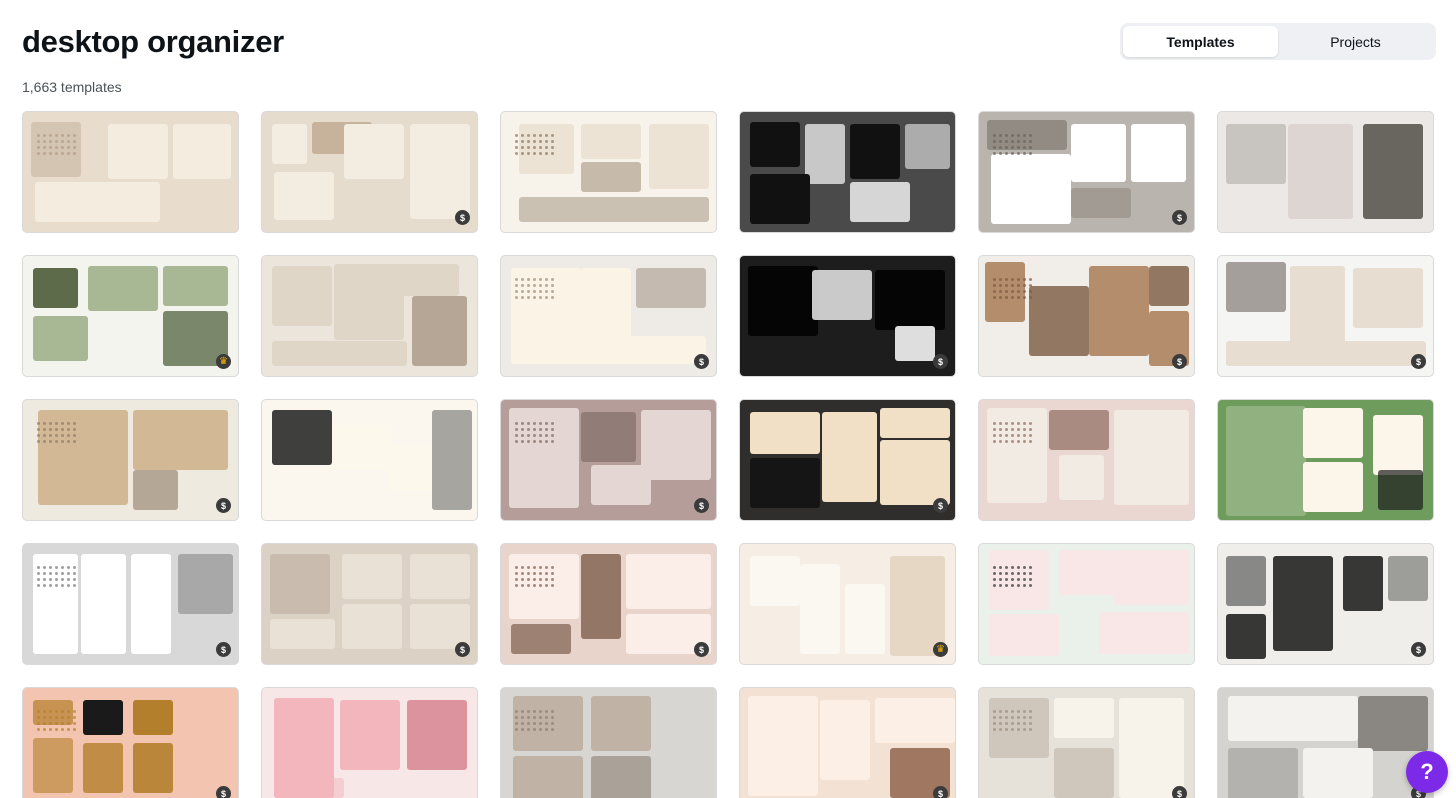  What do you see at coordinates (940, 649) in the screenshot?
I see `crown-icon: ♛` at bounding box center [940, 649].